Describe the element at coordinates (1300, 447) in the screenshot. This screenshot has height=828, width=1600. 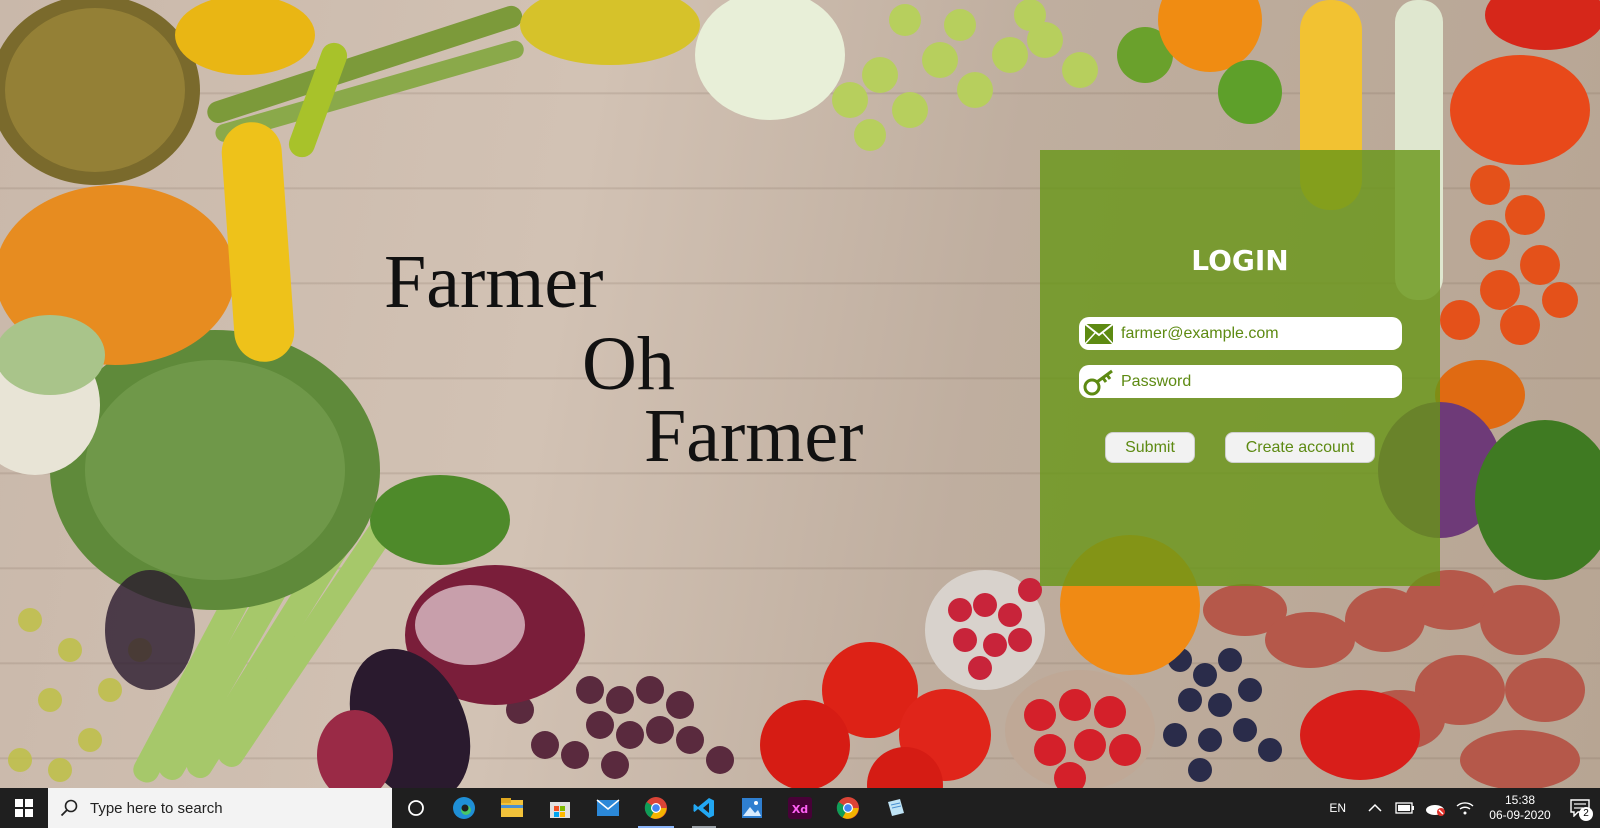
I see `create-account-button: Create account` at that location.